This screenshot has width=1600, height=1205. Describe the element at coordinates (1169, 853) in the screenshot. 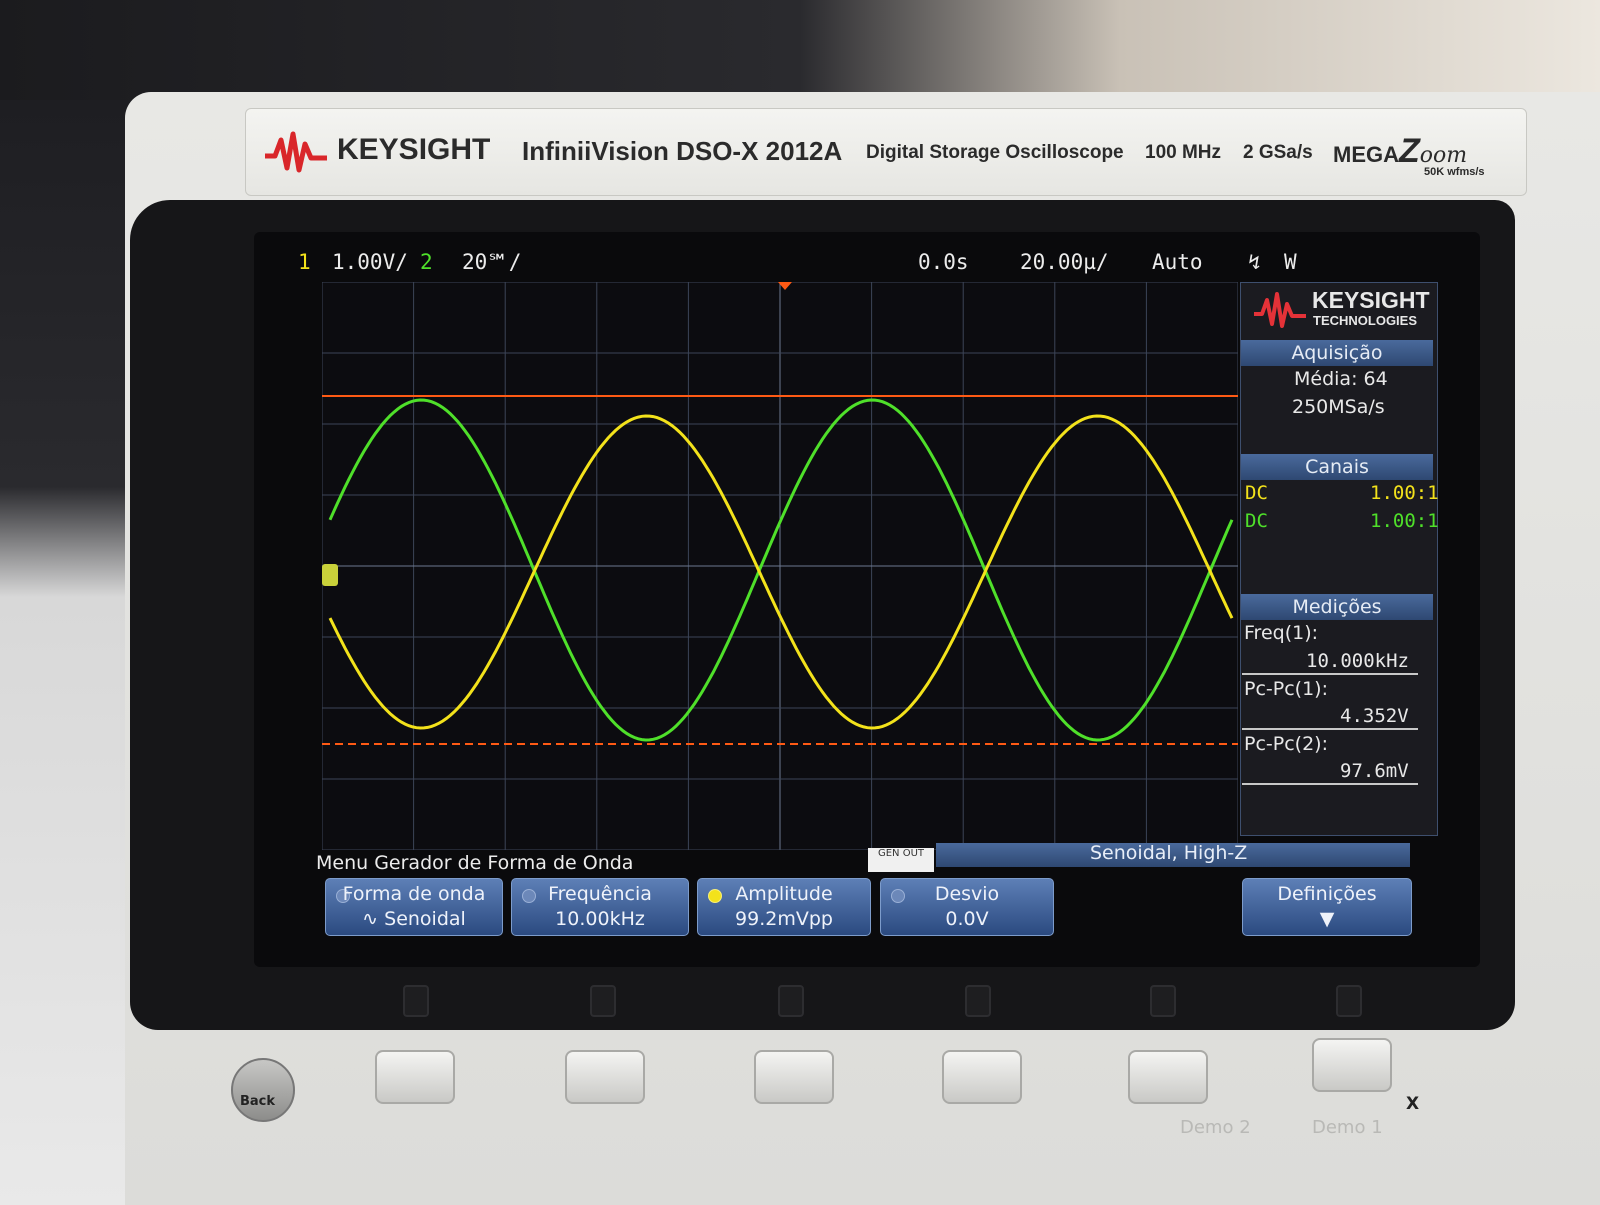

I see `waveform-info: Senoidal, High-Z` at that location.